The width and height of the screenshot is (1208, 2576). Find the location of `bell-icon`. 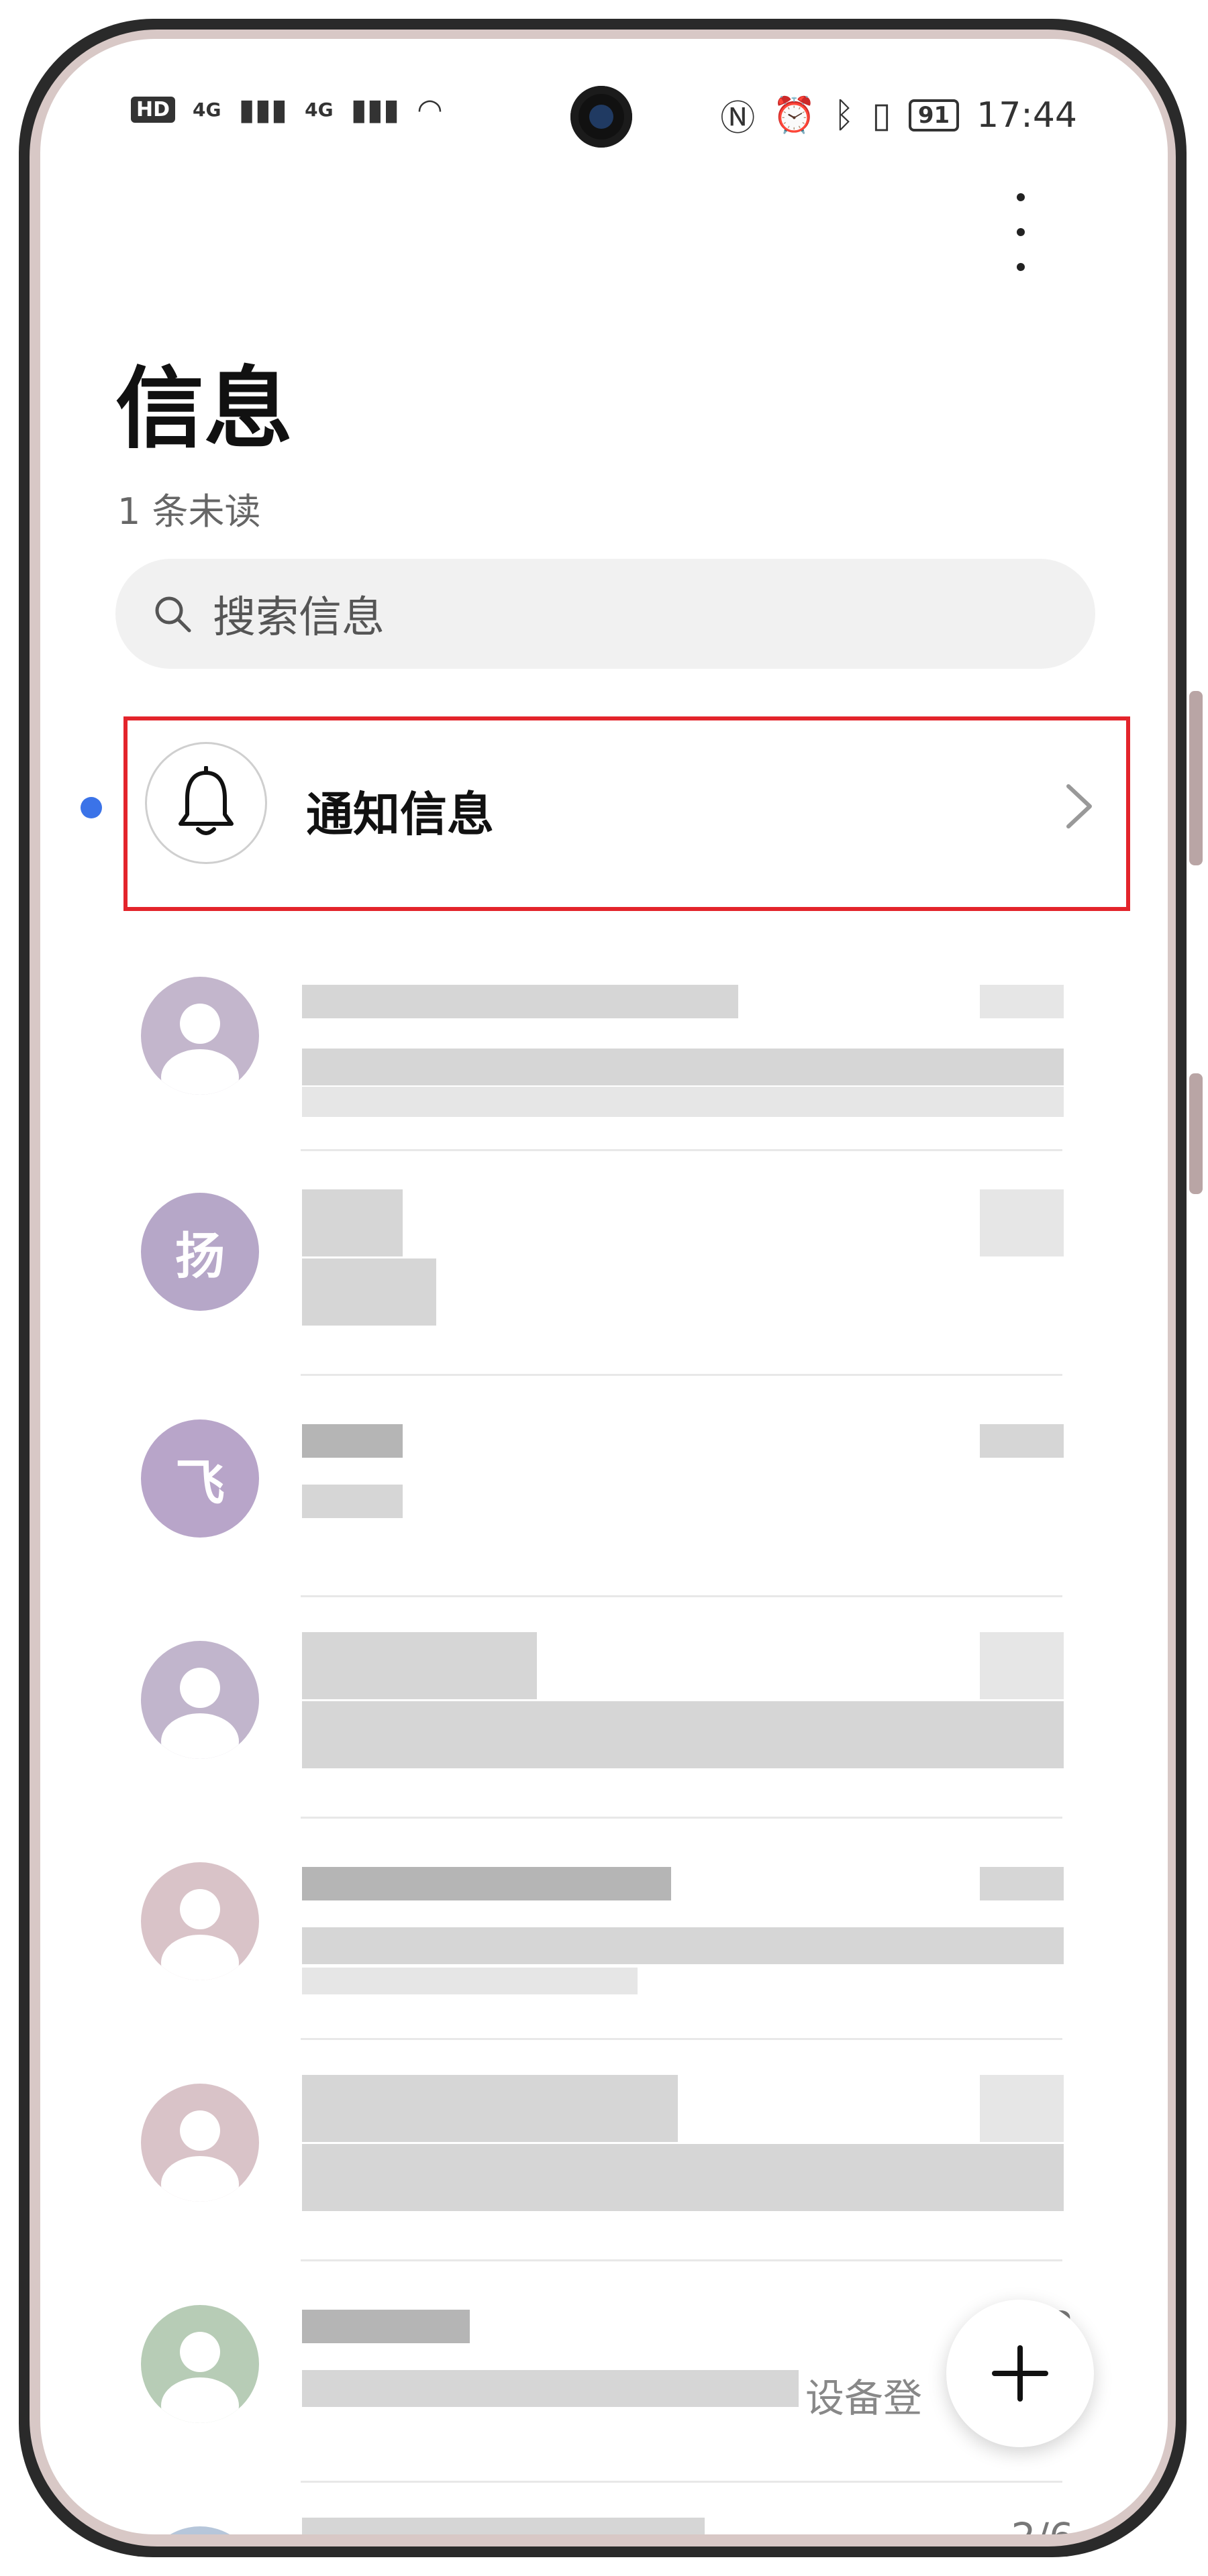

bell-icon is located at coordinates (206, 800).